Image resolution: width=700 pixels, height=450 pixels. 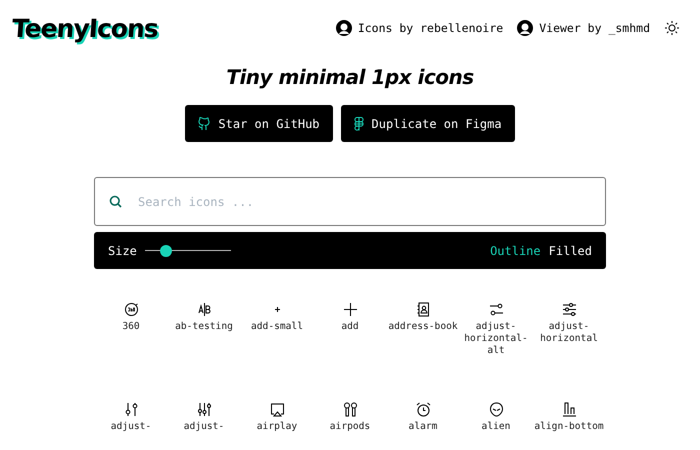 I want to click on slider-thumb, so click(x=166, y=250).